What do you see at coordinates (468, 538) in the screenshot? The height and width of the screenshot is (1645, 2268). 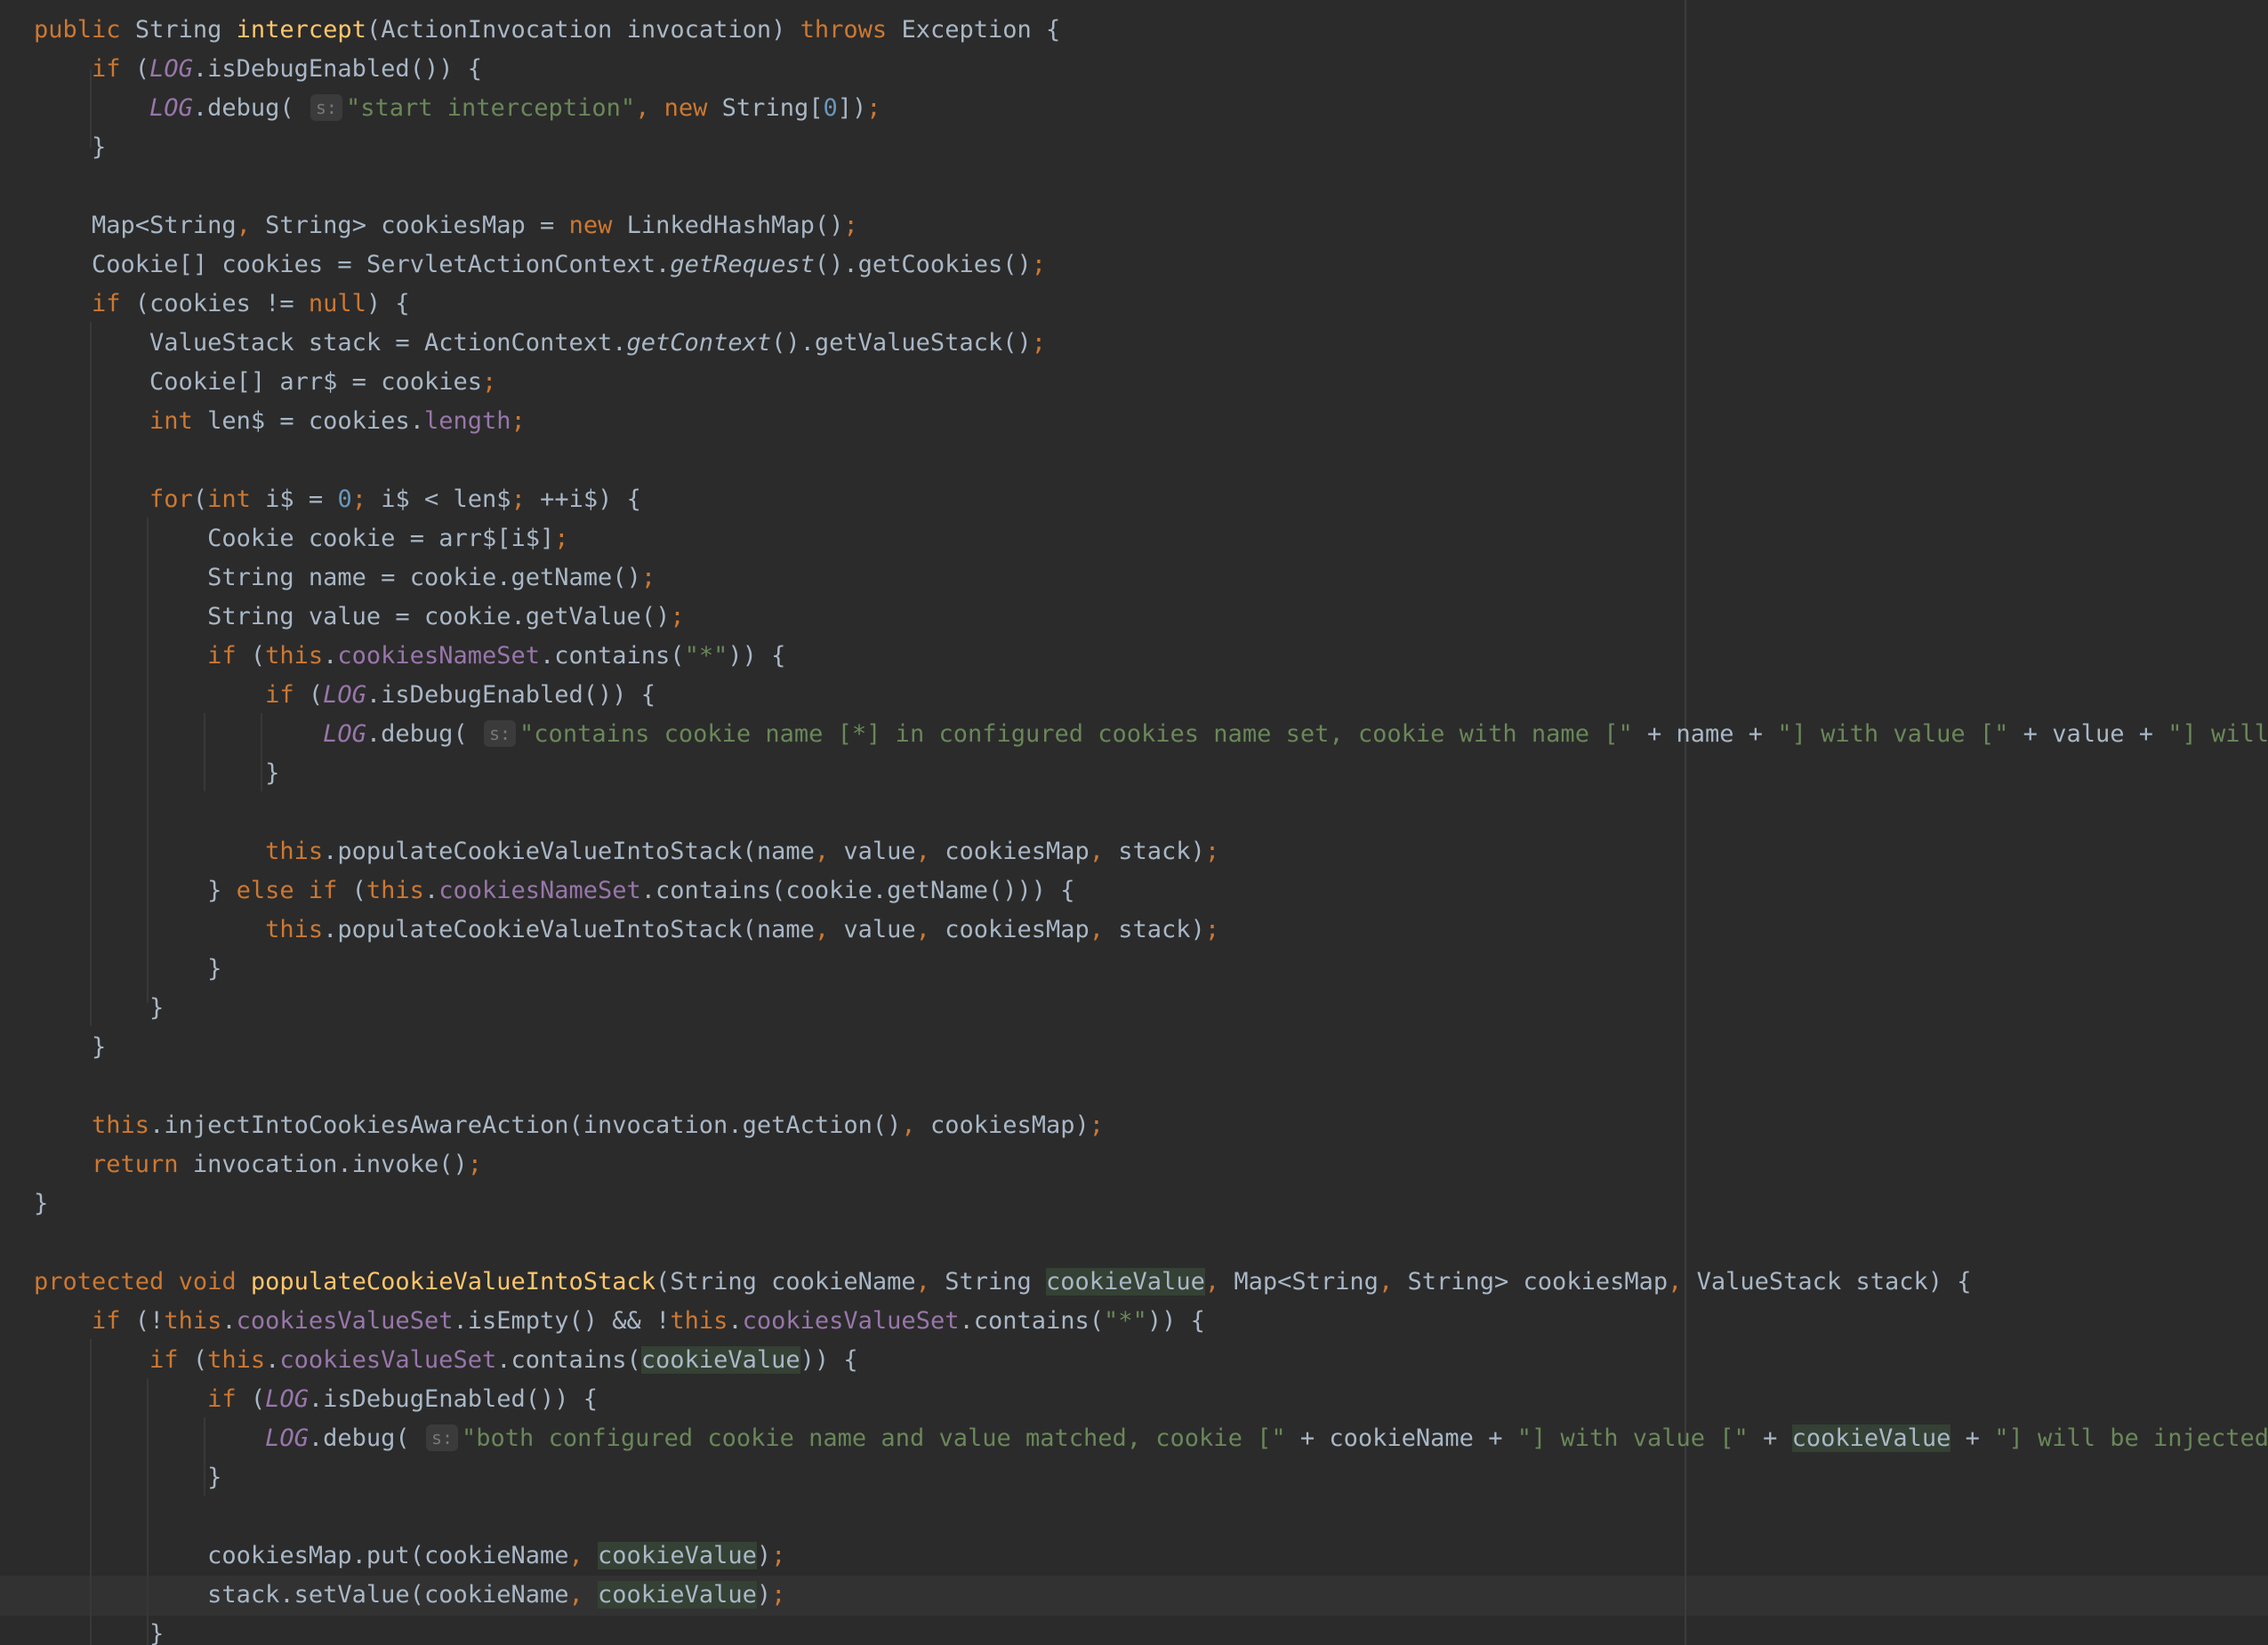 I see `code-token: arr$` at bounding box center [468, 538].